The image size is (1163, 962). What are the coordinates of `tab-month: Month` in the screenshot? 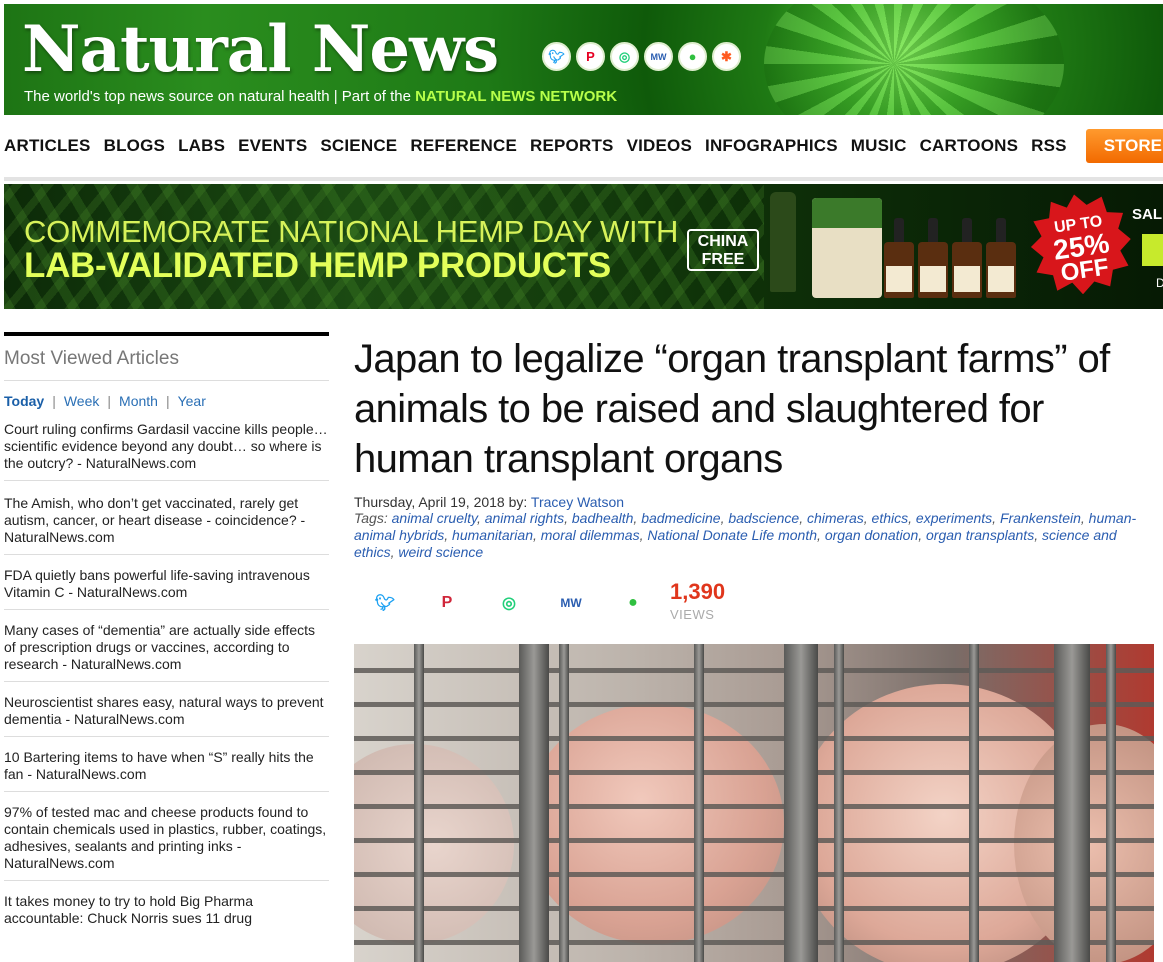 It's located at (138, 401).